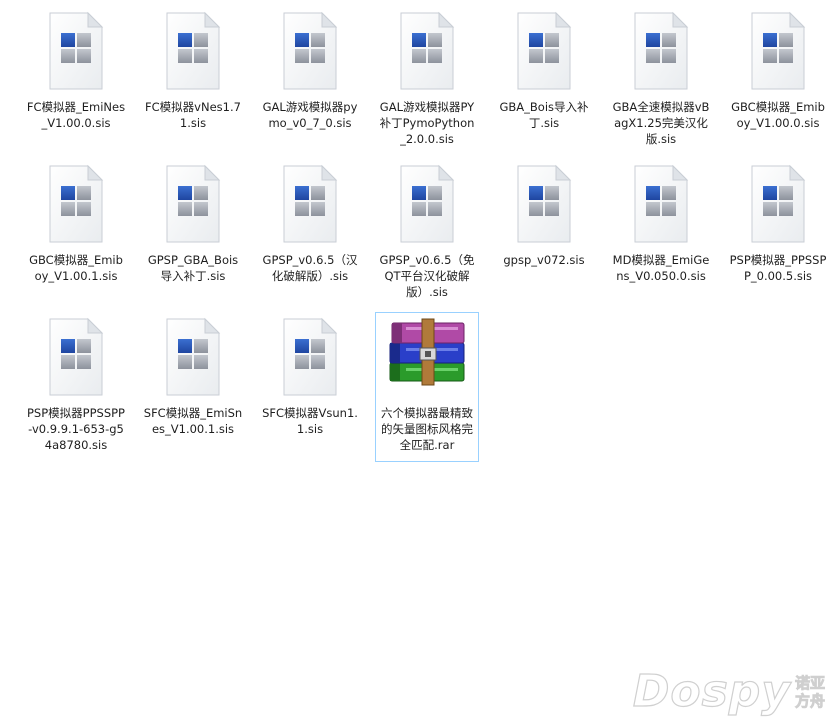 This screenshot has height=725, width=835. I want to click on file-name-label: GAL游戏模拟器pymo_v0_7_0.sis, so click(310, 115).